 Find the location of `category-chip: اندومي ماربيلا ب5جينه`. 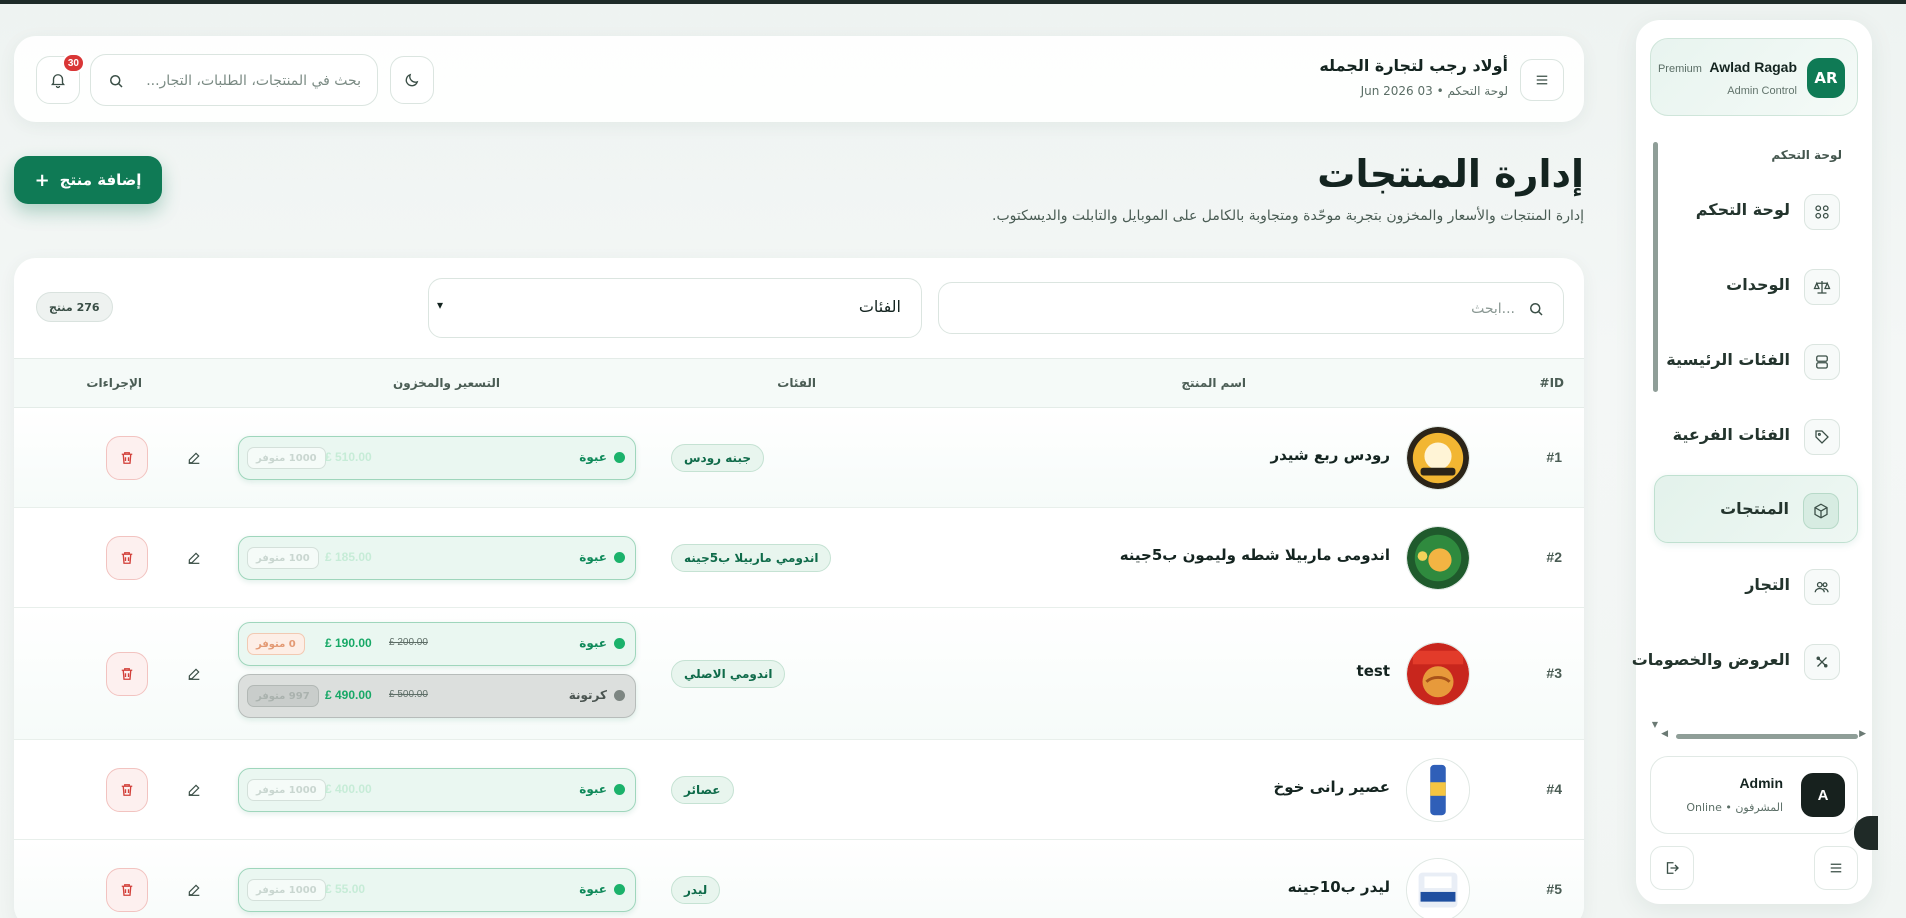

category-chip: اندومي ماربيلا ب5جينه is located at coordinates (751, 558).